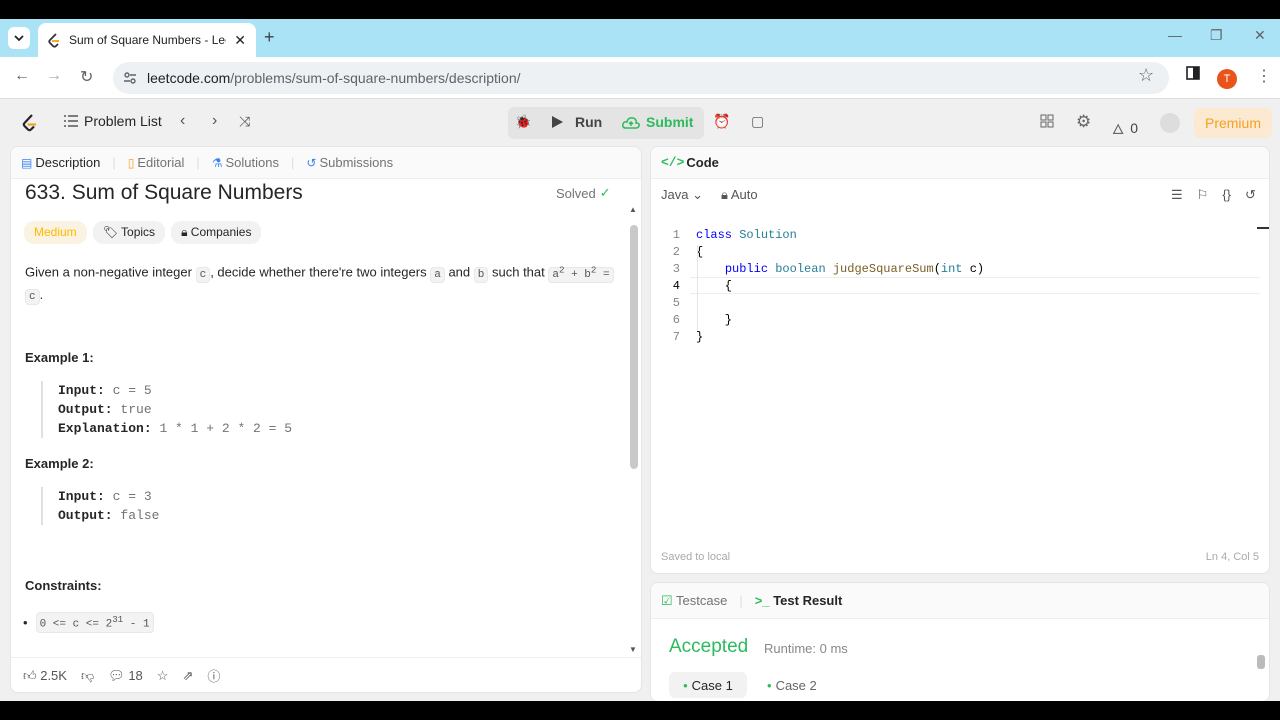 The width and height of the screenshot is (1280, 720). What do you see at coordinates (1227, 79) in the screenshot?
I see `profile-avatar: T` at bounding box center [1227, 79].